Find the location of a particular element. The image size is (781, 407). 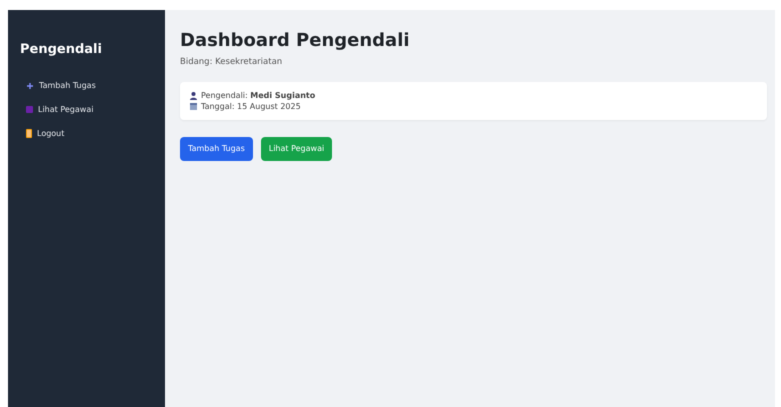

sidebar-link: Tambah Tugas is located at coordinates (86, 86).